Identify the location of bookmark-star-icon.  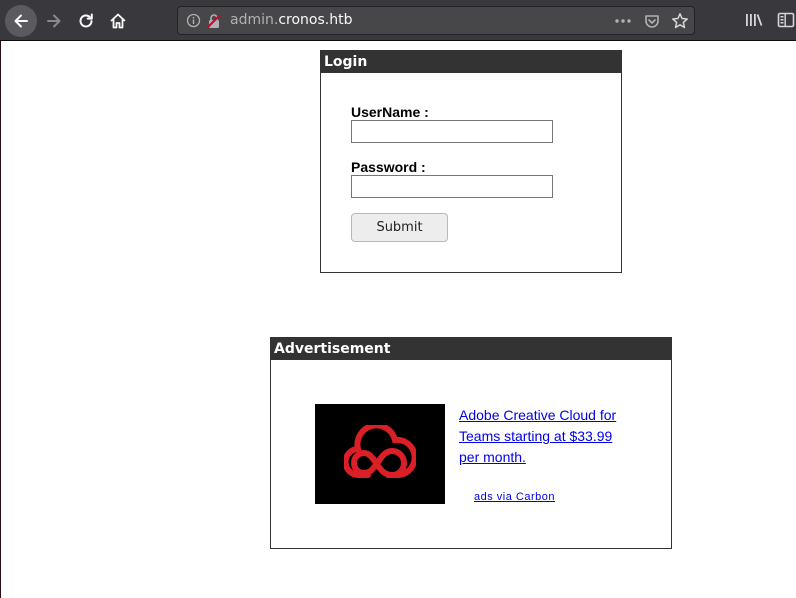
(680, 21).